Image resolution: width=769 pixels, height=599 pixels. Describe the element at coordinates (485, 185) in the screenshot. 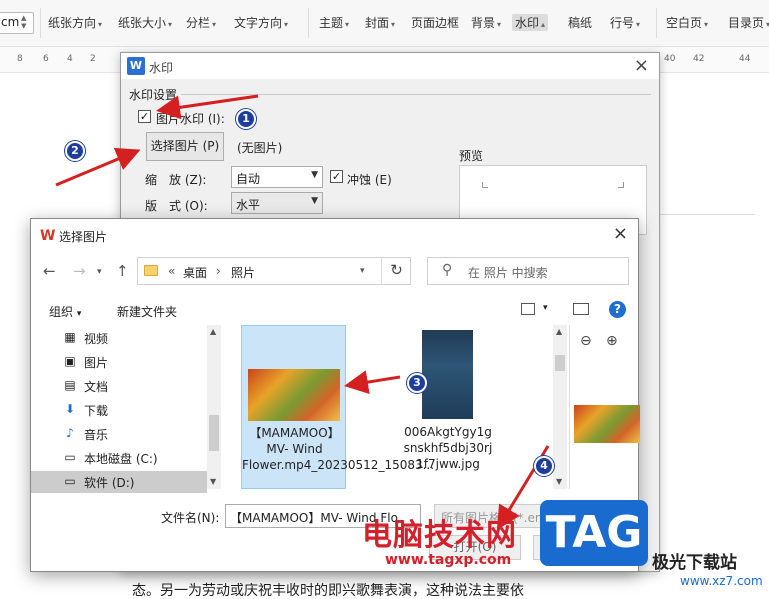

I see `preview-corner-mark` at that location.